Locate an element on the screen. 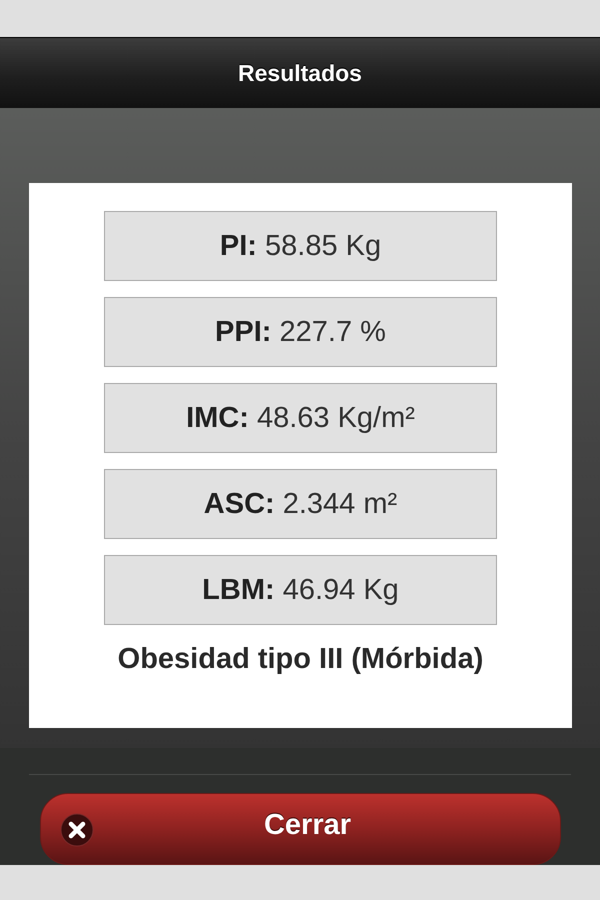 This screenshot has height=900, width=600. close-icon is located at coordinates (77, 830).